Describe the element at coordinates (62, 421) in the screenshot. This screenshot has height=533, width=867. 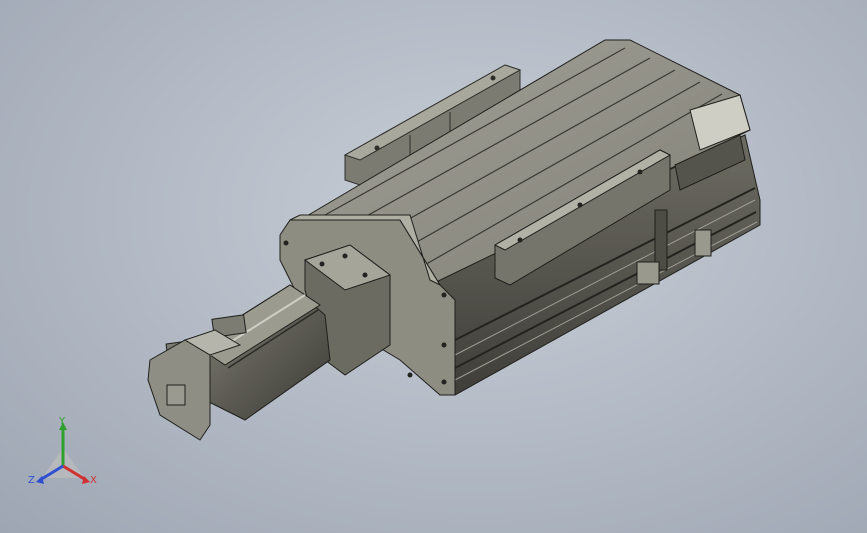
I see `y-axis-label: Y` at that location.